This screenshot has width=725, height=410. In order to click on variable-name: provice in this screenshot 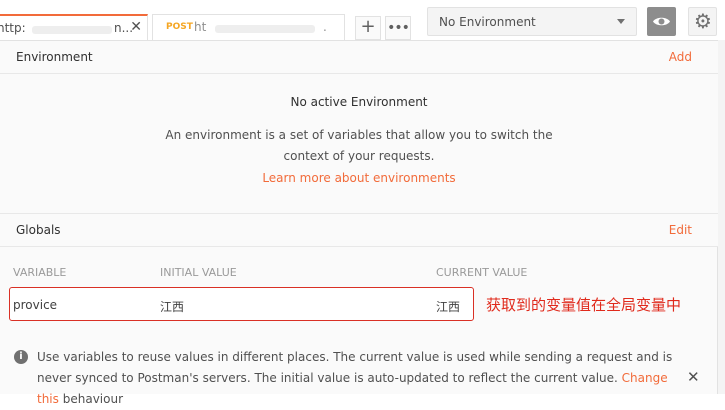, I will do `click(35, 305)`.